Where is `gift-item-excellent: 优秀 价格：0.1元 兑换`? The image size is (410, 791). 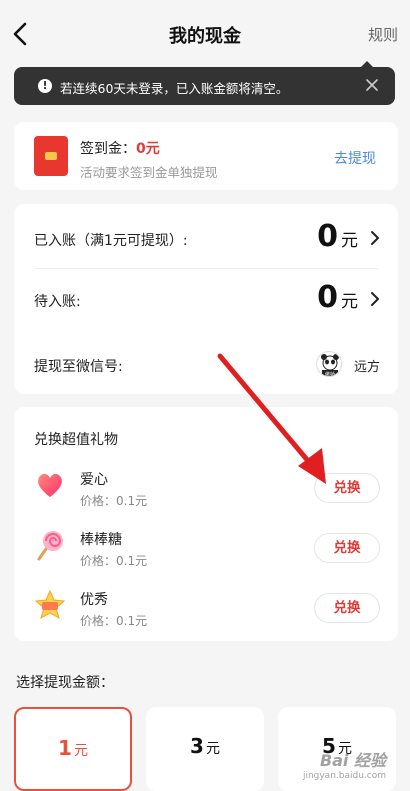 gift-item-excellent: 优秀 价格：0.1元 兑换 is located at coordinates (206, 609).